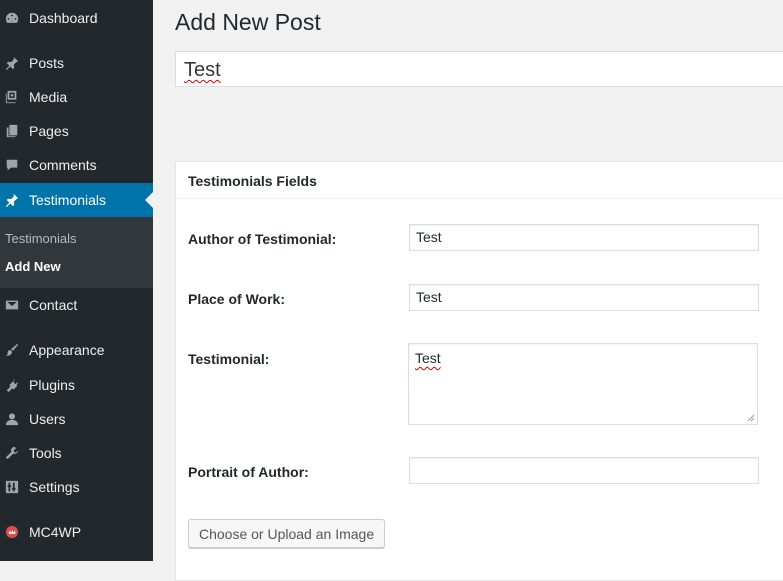  I want to click on sidebar-item-label: Contact, so click(53, 305).